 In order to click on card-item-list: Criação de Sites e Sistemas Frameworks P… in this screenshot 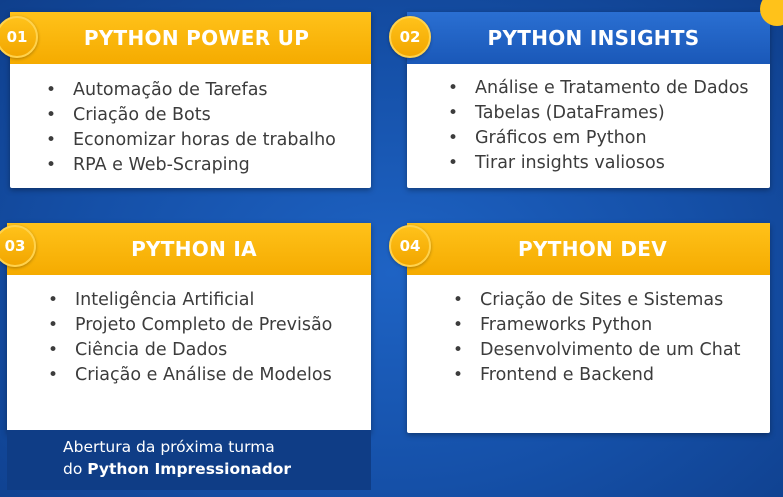, I will do `click(596, 338)`.